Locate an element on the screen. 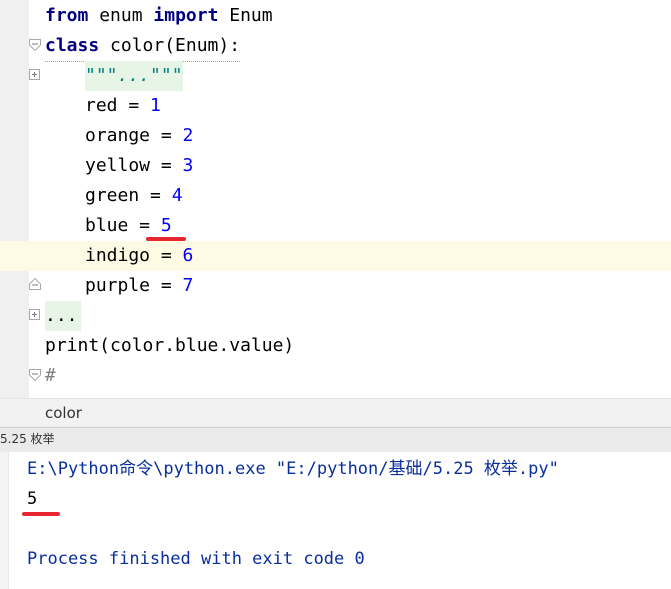 This screenshot has height=589, width=671. console-output: 5 is located at coordinates (32, 499).